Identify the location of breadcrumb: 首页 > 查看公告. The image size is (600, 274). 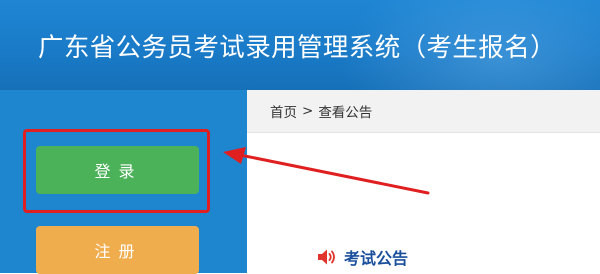
(423, 111).